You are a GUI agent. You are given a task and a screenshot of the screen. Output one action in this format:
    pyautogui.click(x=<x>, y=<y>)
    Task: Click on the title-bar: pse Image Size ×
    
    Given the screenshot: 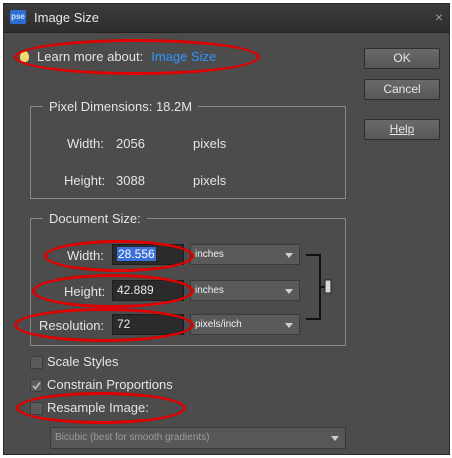 What is the action you would take?
    pyautogui.click(x=226, y=18)
    